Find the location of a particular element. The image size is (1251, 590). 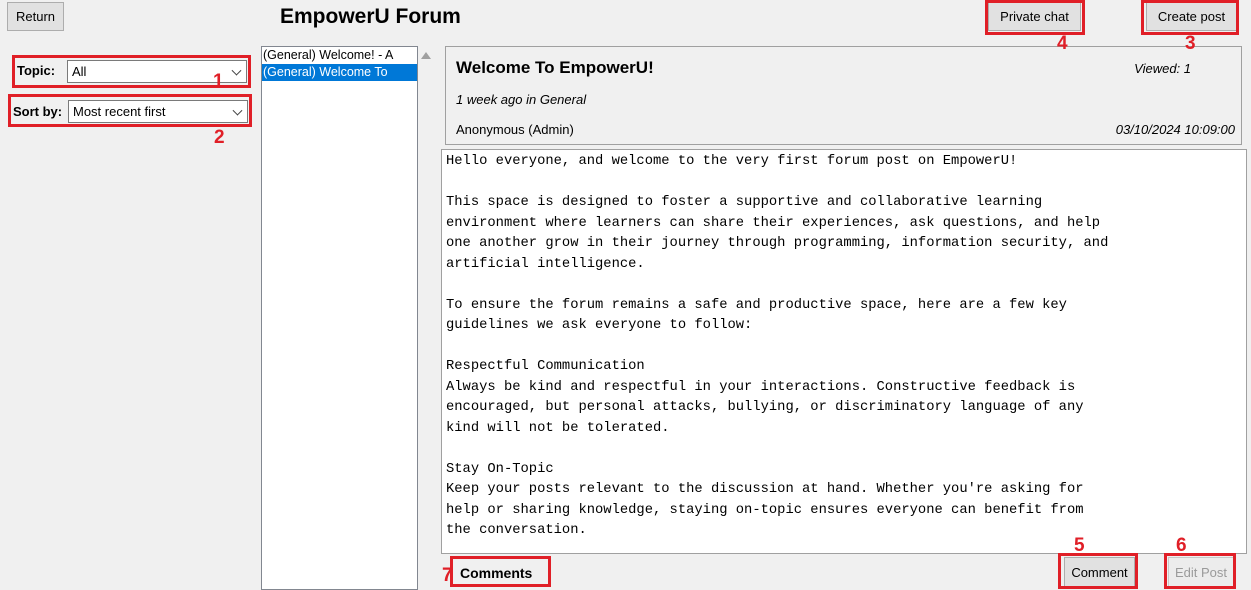

sort-label: Sort by: is located at coordinates (38, 111).